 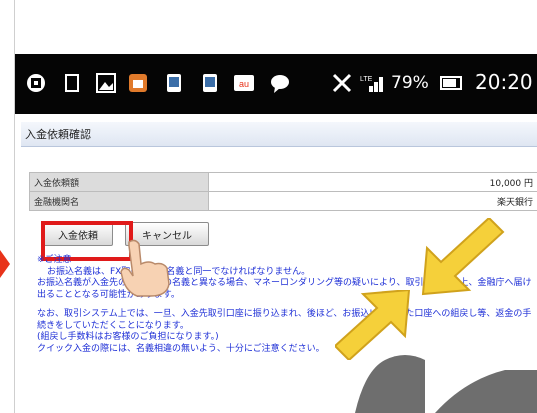 What do you see at coordinates (372, 201) in the screenshot?
I see `row-value: 楽天銀行` at bounding box center [372, 201].